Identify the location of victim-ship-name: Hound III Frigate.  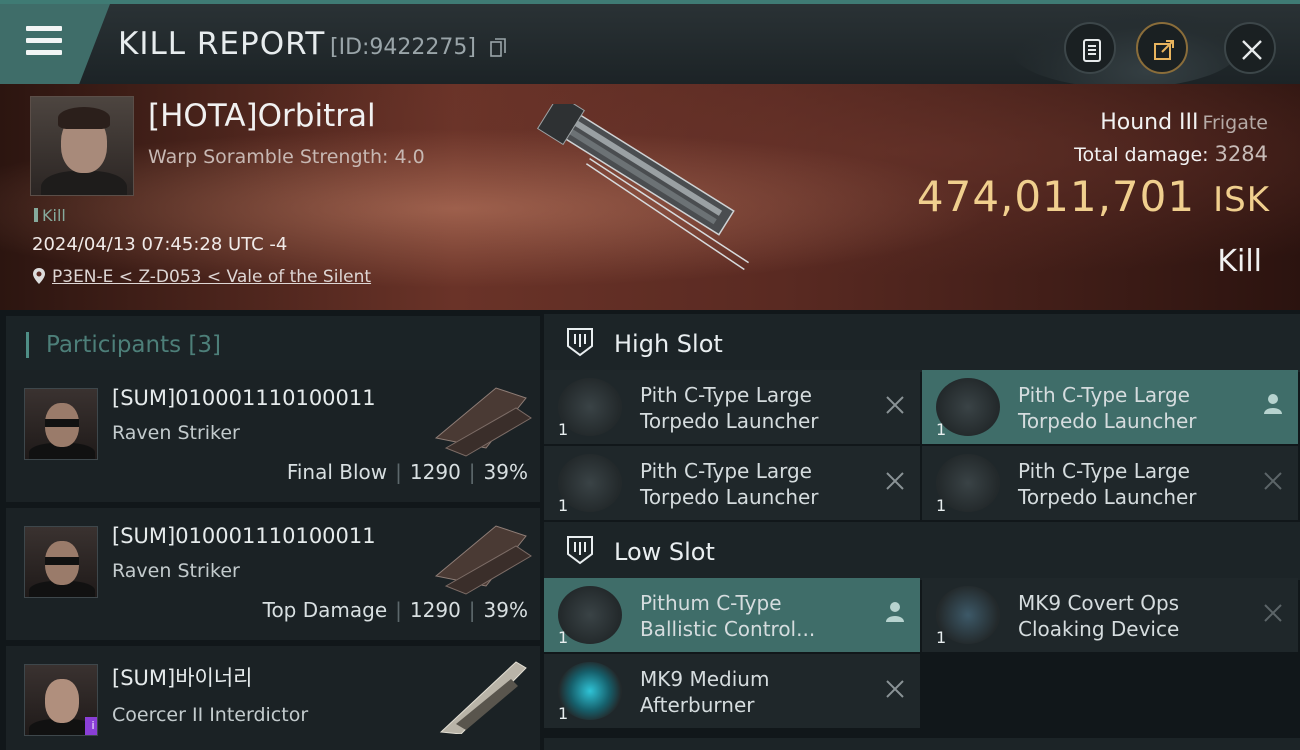
(1184, 122).